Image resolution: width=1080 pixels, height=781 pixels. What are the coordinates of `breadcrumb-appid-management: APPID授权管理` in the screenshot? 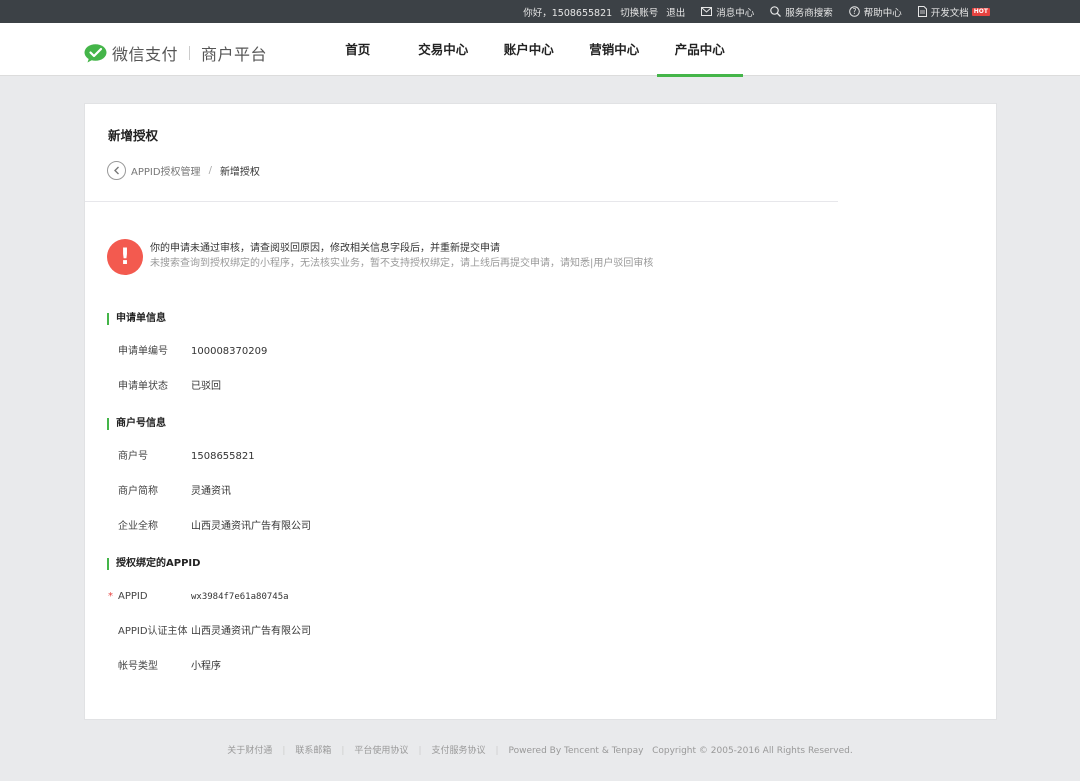 It's located at (166, 170).